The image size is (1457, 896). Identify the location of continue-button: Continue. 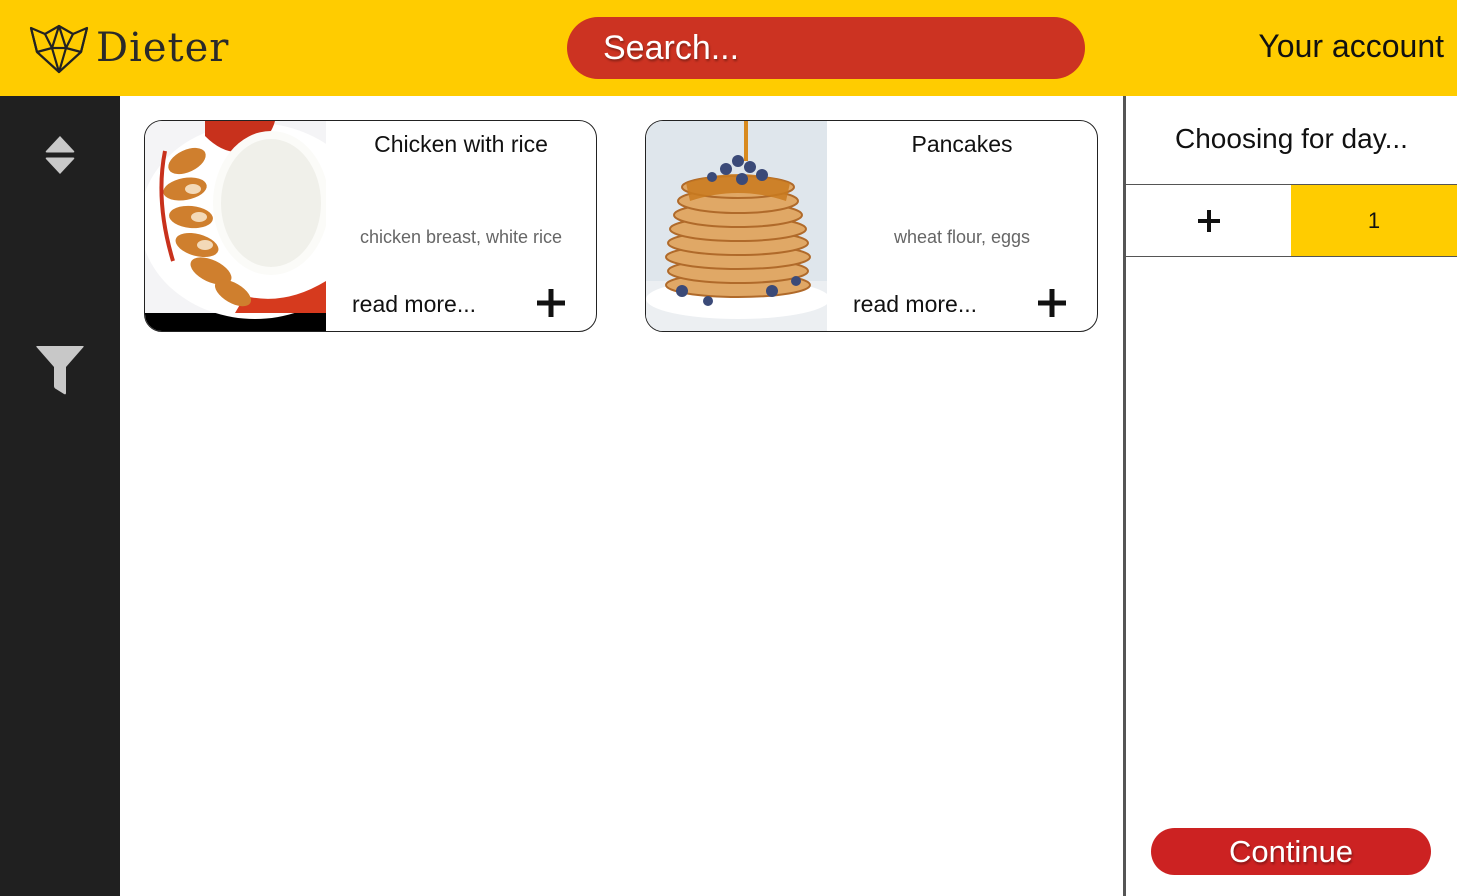
(1291, 851).